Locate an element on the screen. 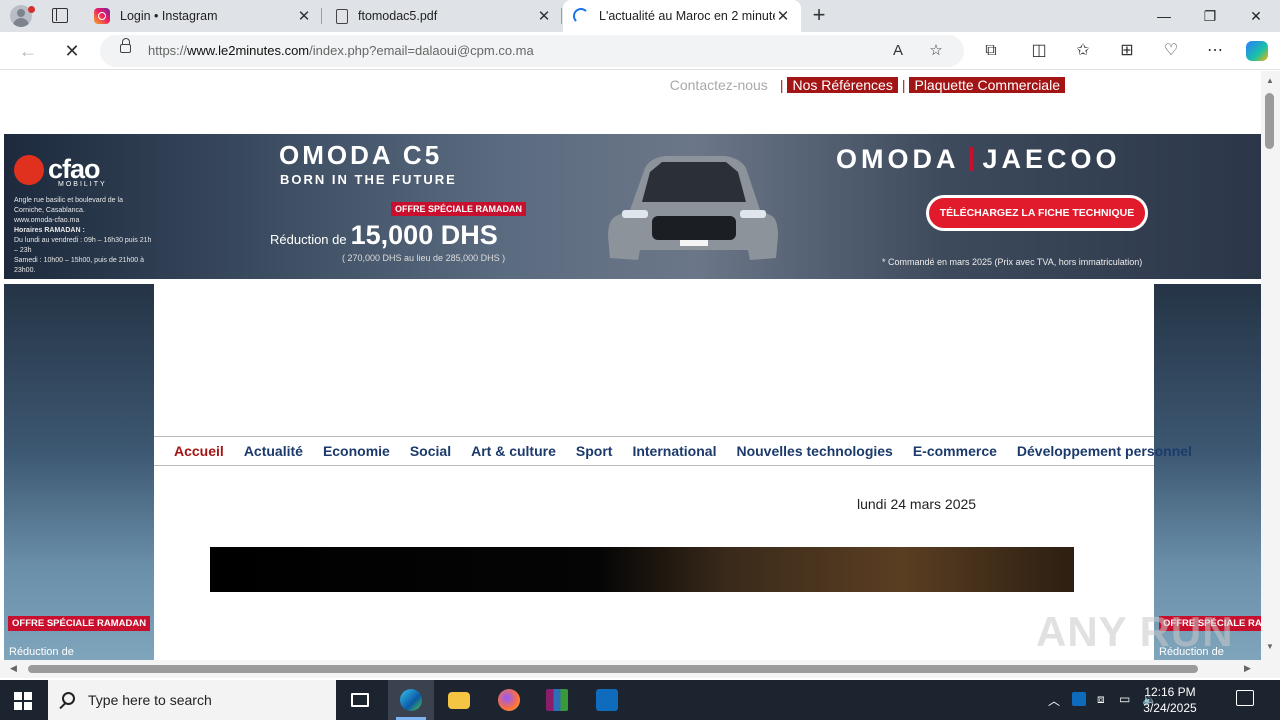 Image resolution: width=1280 pixels, height=720 pixels. anyrun-watermark: ANY RUN is located at coordinates (1135, 631).